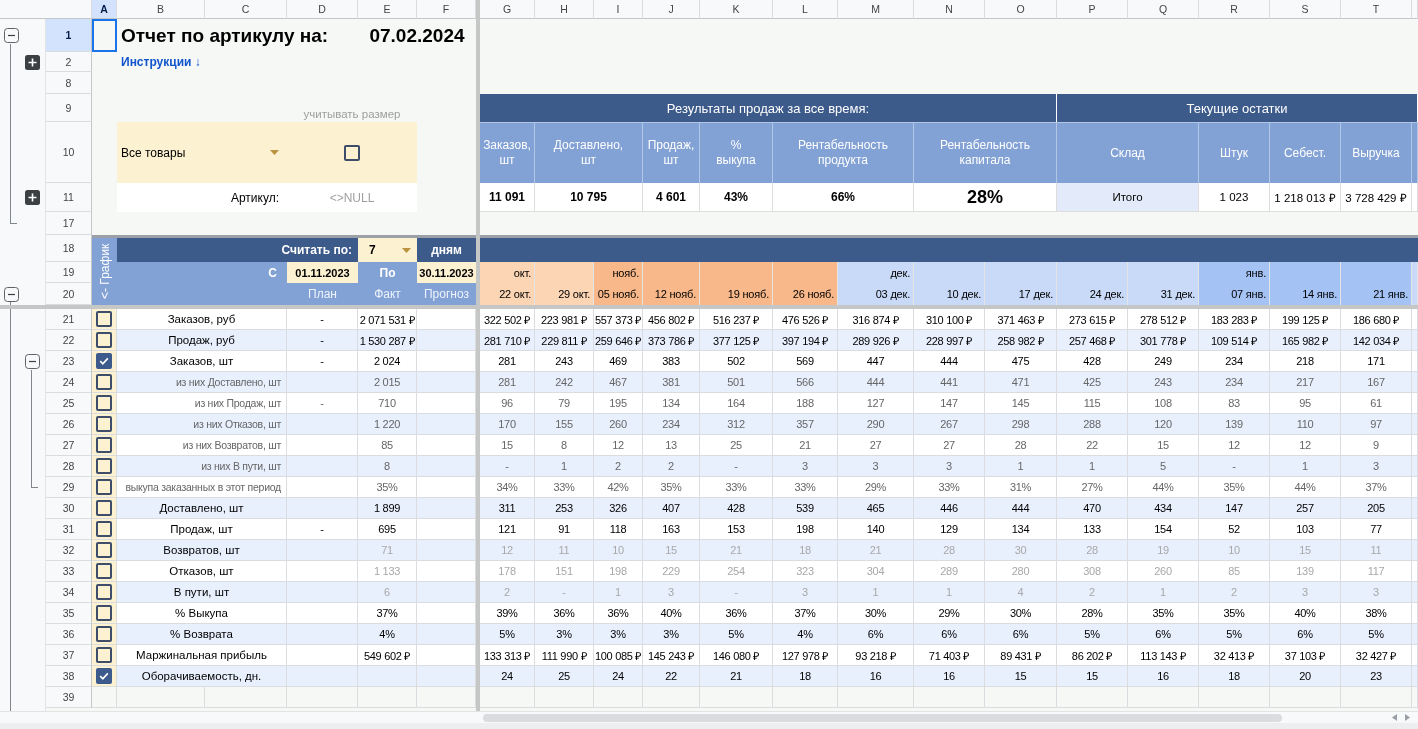 This screenshot has height=729, width=1418. What do you see at coordinates (69, 466) in the screenshot?
I see `row-header: 28` at bounding box center [69, 466].